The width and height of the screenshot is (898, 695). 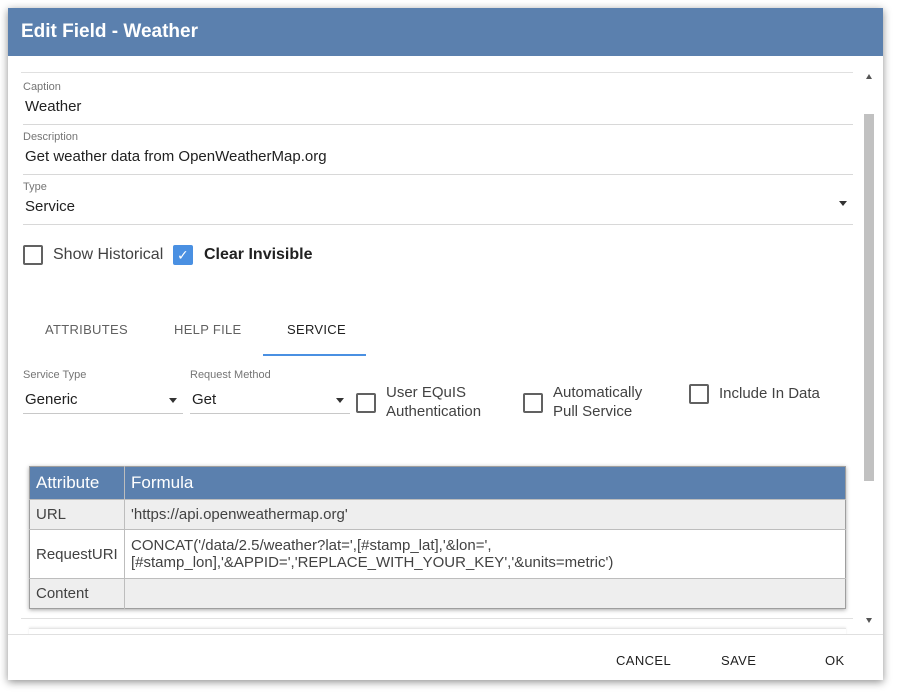 I want to click on caption-label: Caption, so click(x=42, y=87).